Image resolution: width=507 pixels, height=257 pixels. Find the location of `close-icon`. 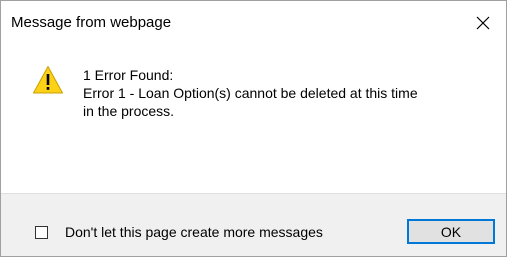

close-icon is located at coordinates (483, 23).